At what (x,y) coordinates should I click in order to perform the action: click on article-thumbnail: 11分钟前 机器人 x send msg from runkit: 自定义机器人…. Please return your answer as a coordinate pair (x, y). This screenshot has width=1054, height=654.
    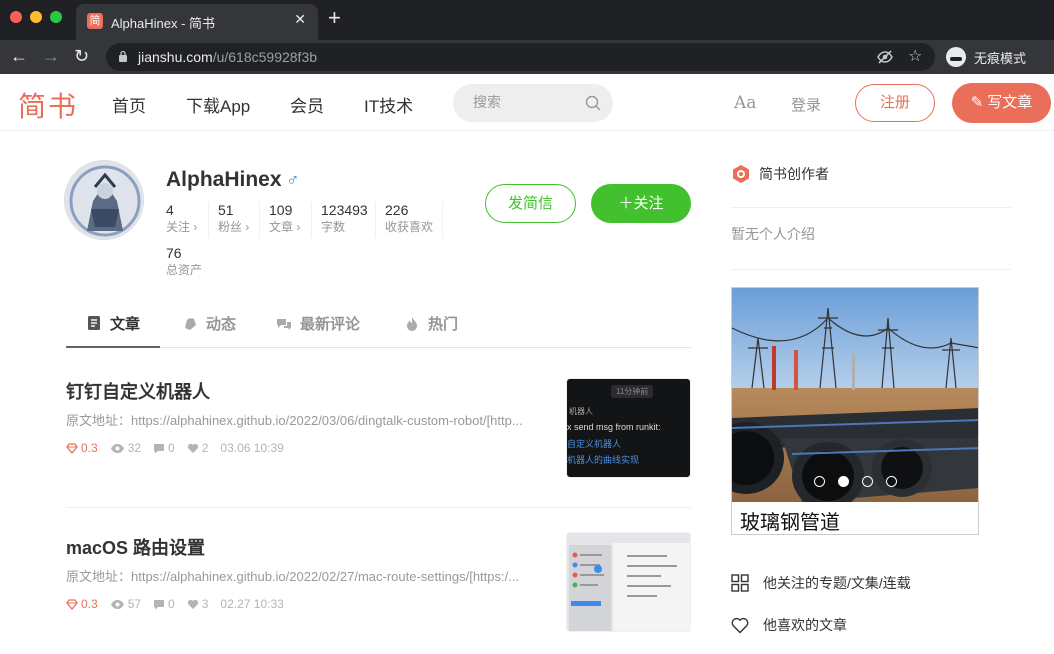
    Looking at the image, I should click on (628, 428).